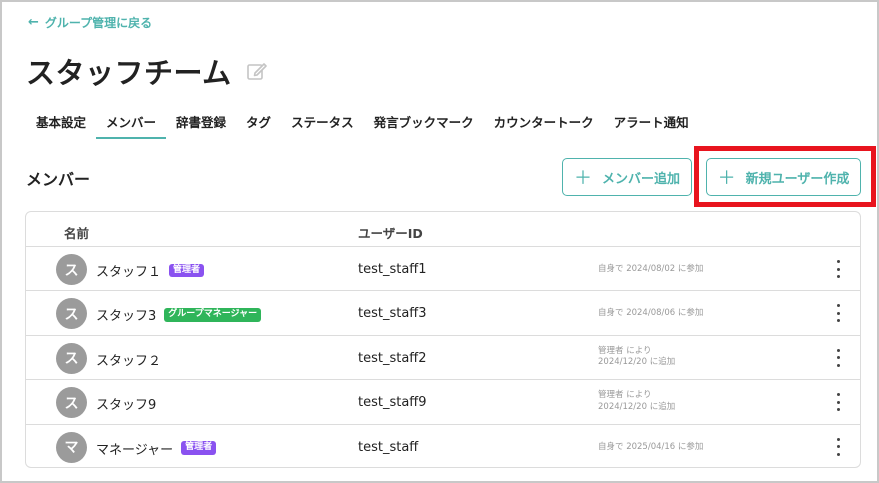 The width and height of the screenshot is (879, 483). What do you see at coordinates (640, 178) in the screenshot?
I see `add-member-label: メンバー追加` at bounding box center [640, 178].